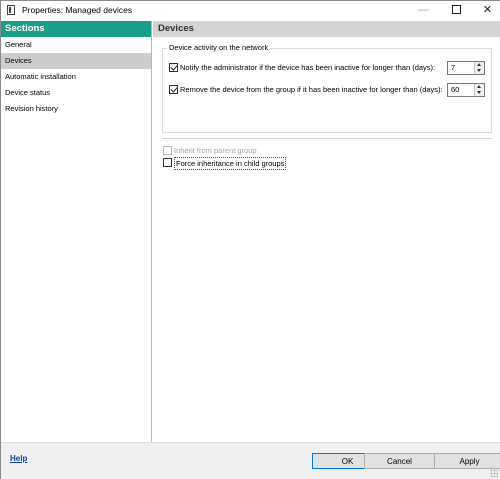  I want to click on close-button: ✕, so click(485, 10).